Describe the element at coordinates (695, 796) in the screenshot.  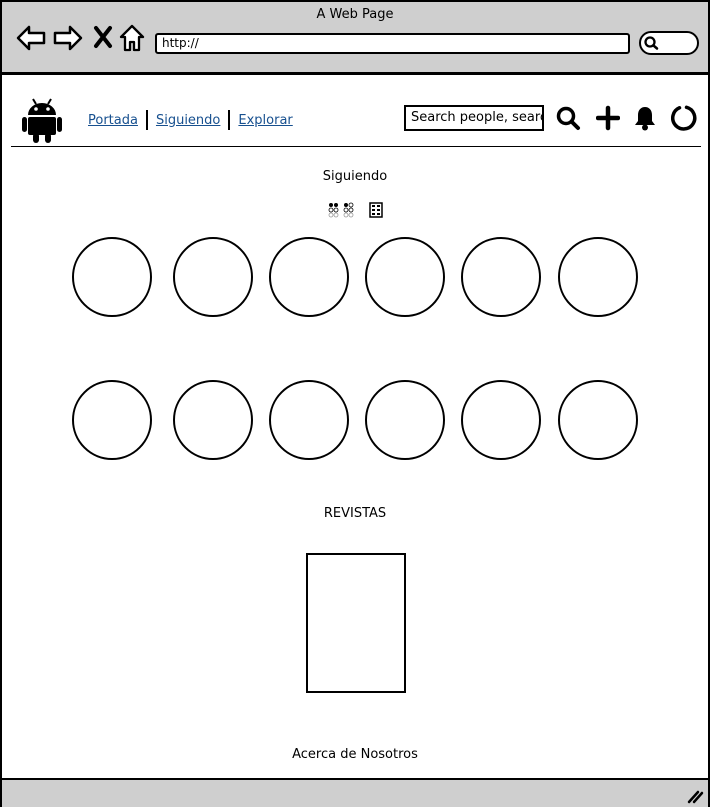
I see `resize-grip-icon` at that location.